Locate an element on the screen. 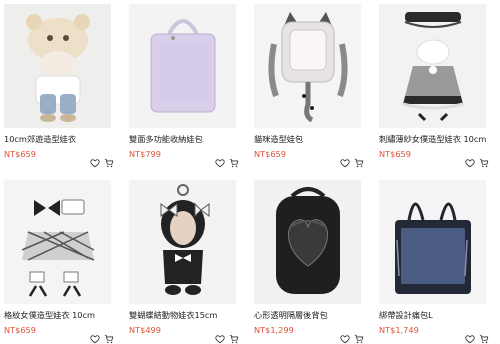 The width and height of the screenshot is (500, 344). product-name: 10cm郊遊造型娃衣 is located at coordinates (64, 139).